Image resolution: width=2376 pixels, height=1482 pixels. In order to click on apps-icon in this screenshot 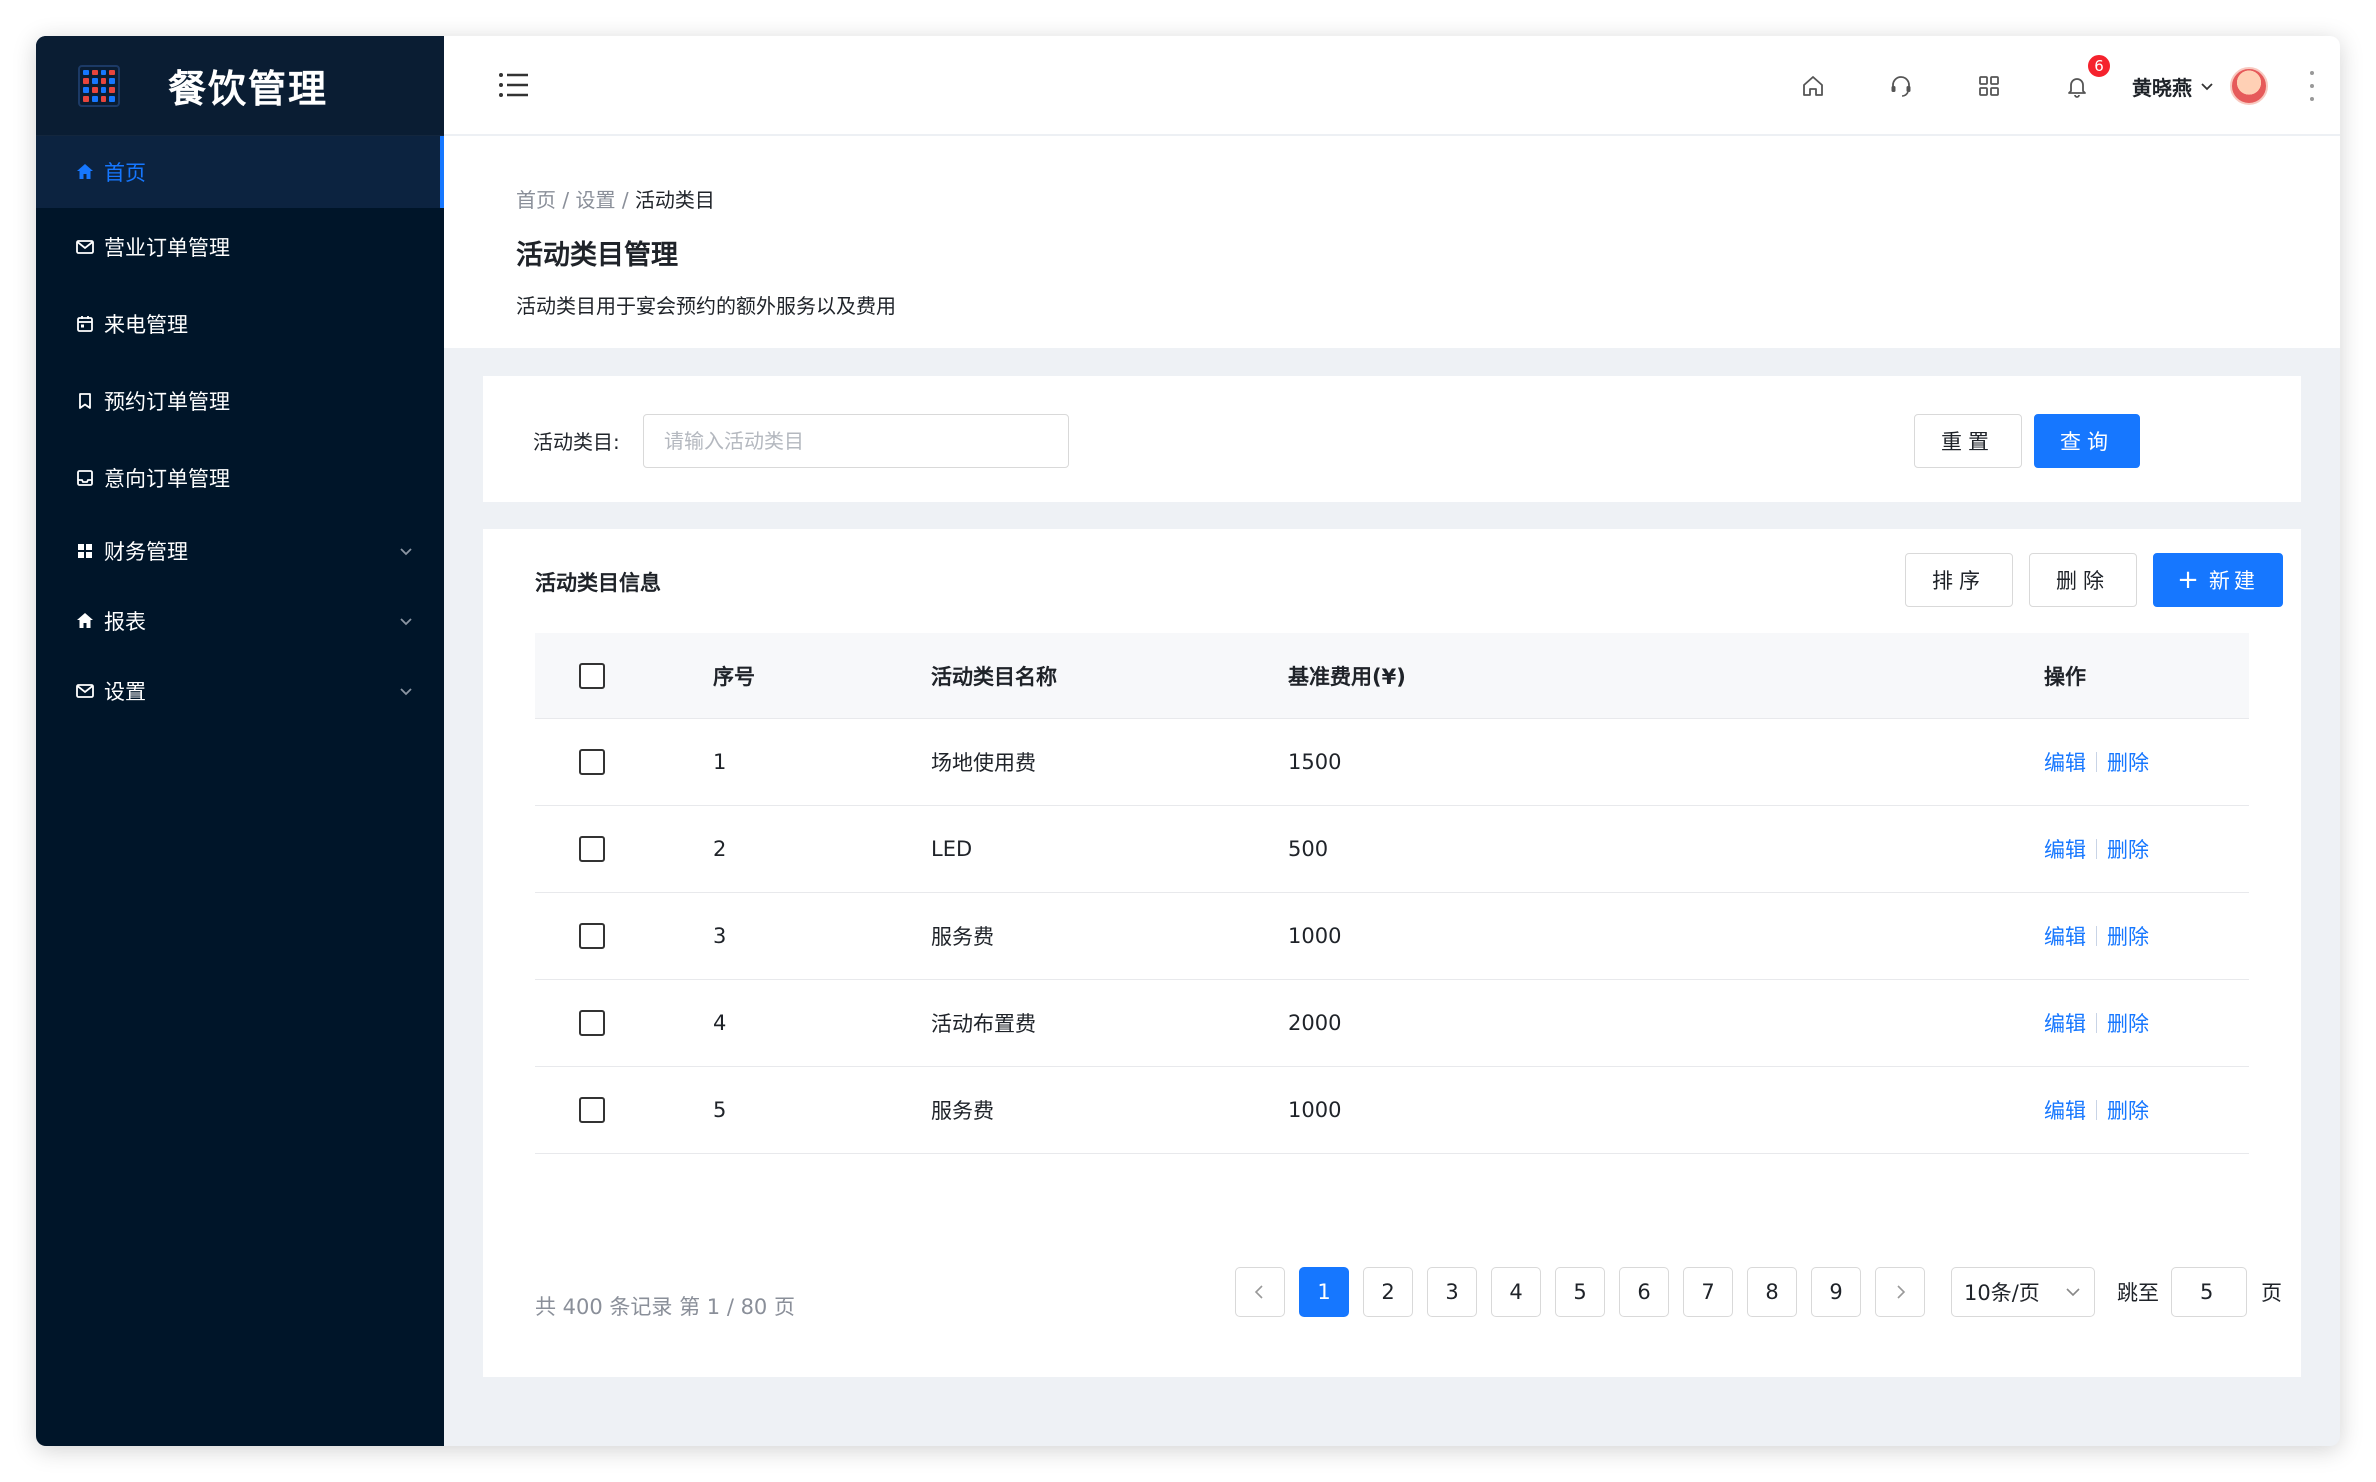, I will do `click(1989, 86)`.